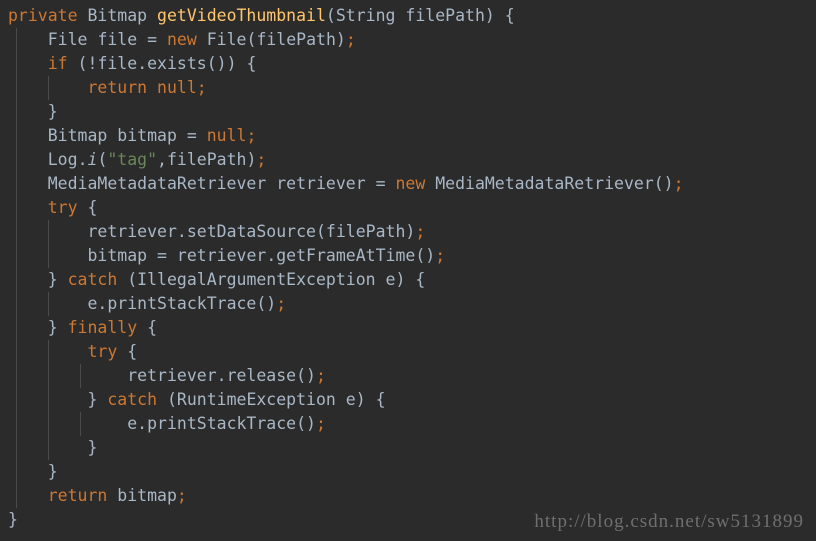 This screenshot has width=816, height=541. I want to click on code-token: catch, so click(132, 399).